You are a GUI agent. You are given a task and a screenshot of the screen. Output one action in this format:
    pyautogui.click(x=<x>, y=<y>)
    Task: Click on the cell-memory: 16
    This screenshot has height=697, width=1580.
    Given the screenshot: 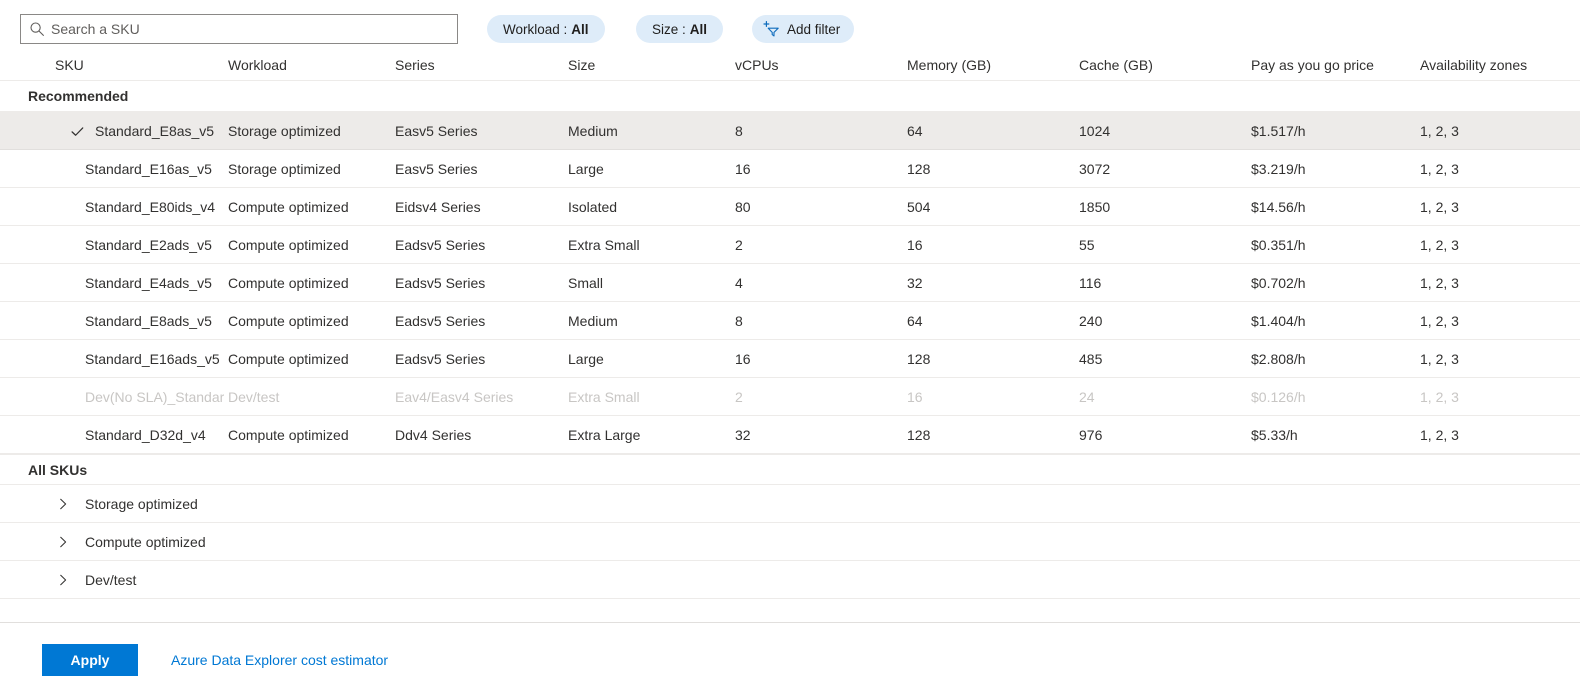 What is the action you would take?
    pyautogui.click(x=915, y=245)
    